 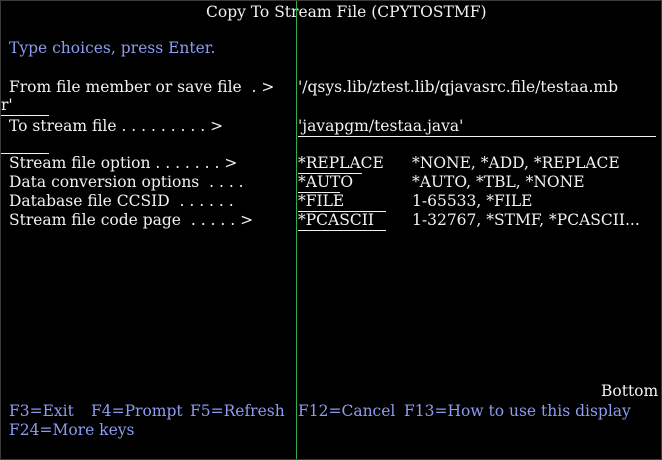 What do you see at coordinates (517, 411) in the screenshot?
I see `fkey-f13-help: F13=How to use this display` at bounding box center [517, 411].